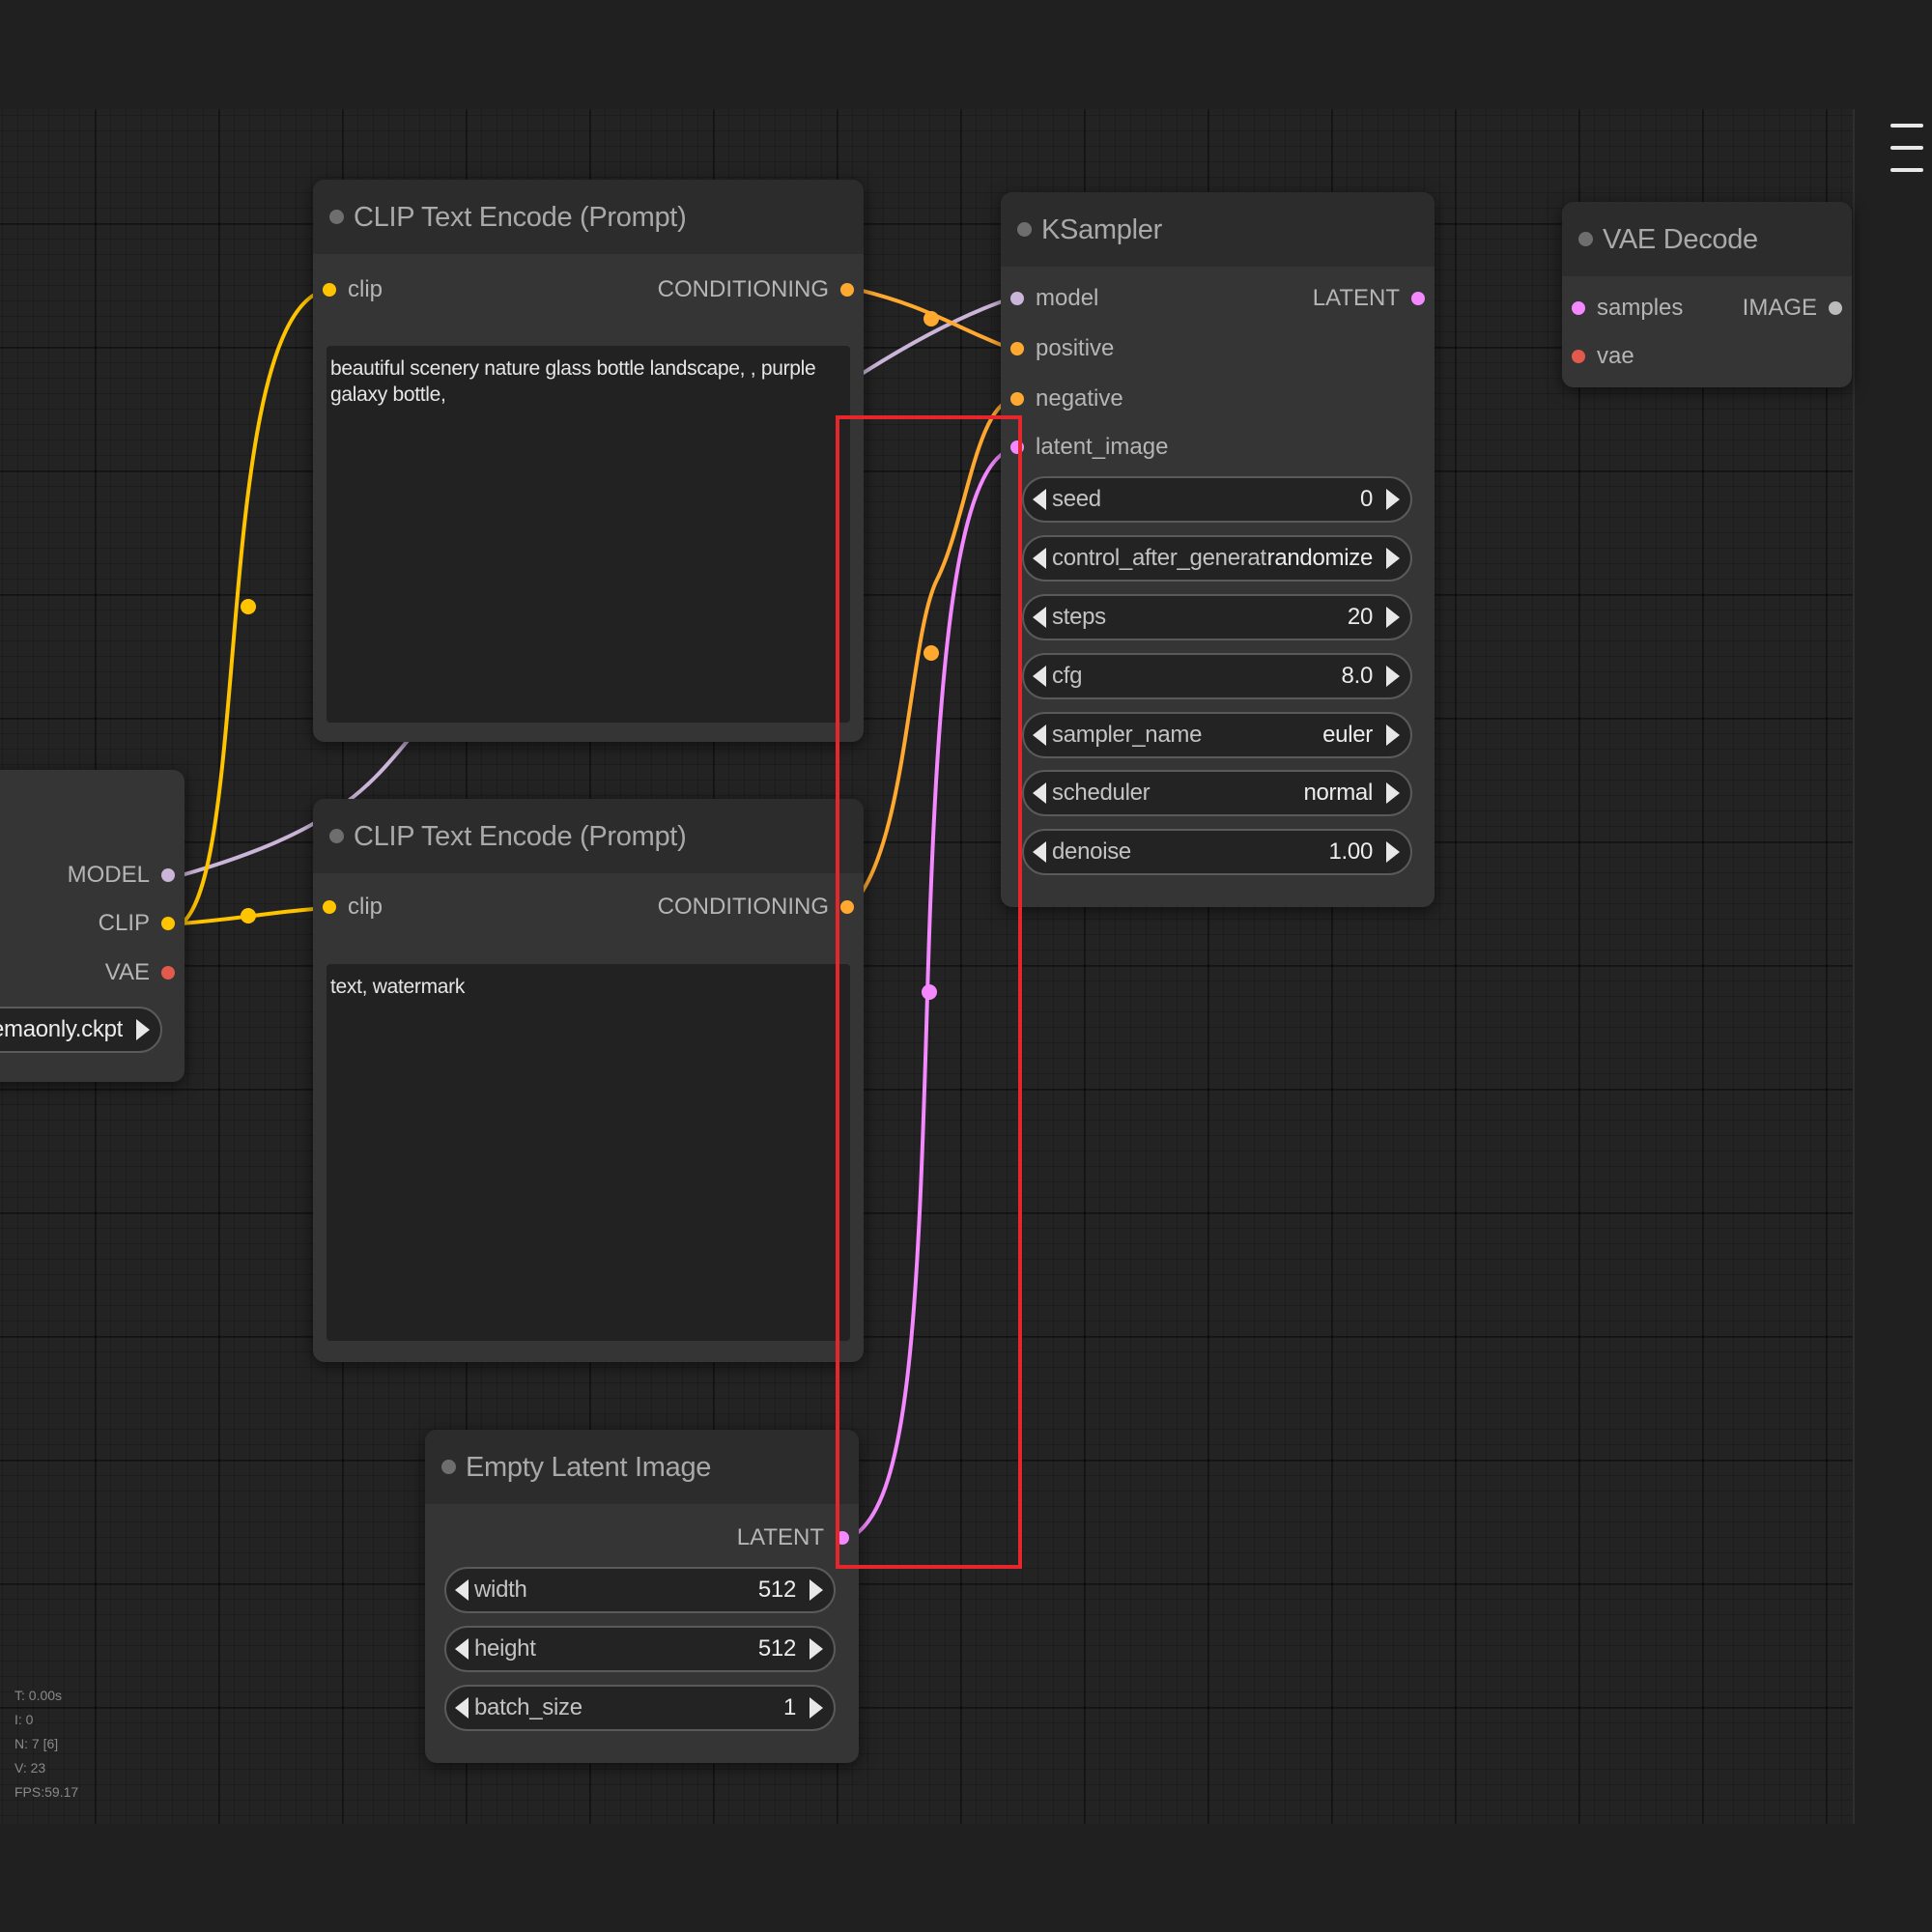 Image resolution: width=1932 pixels, height=1932 pixels. I want to click on checkpoint-output-clip: CLIP, so click(137, 923).